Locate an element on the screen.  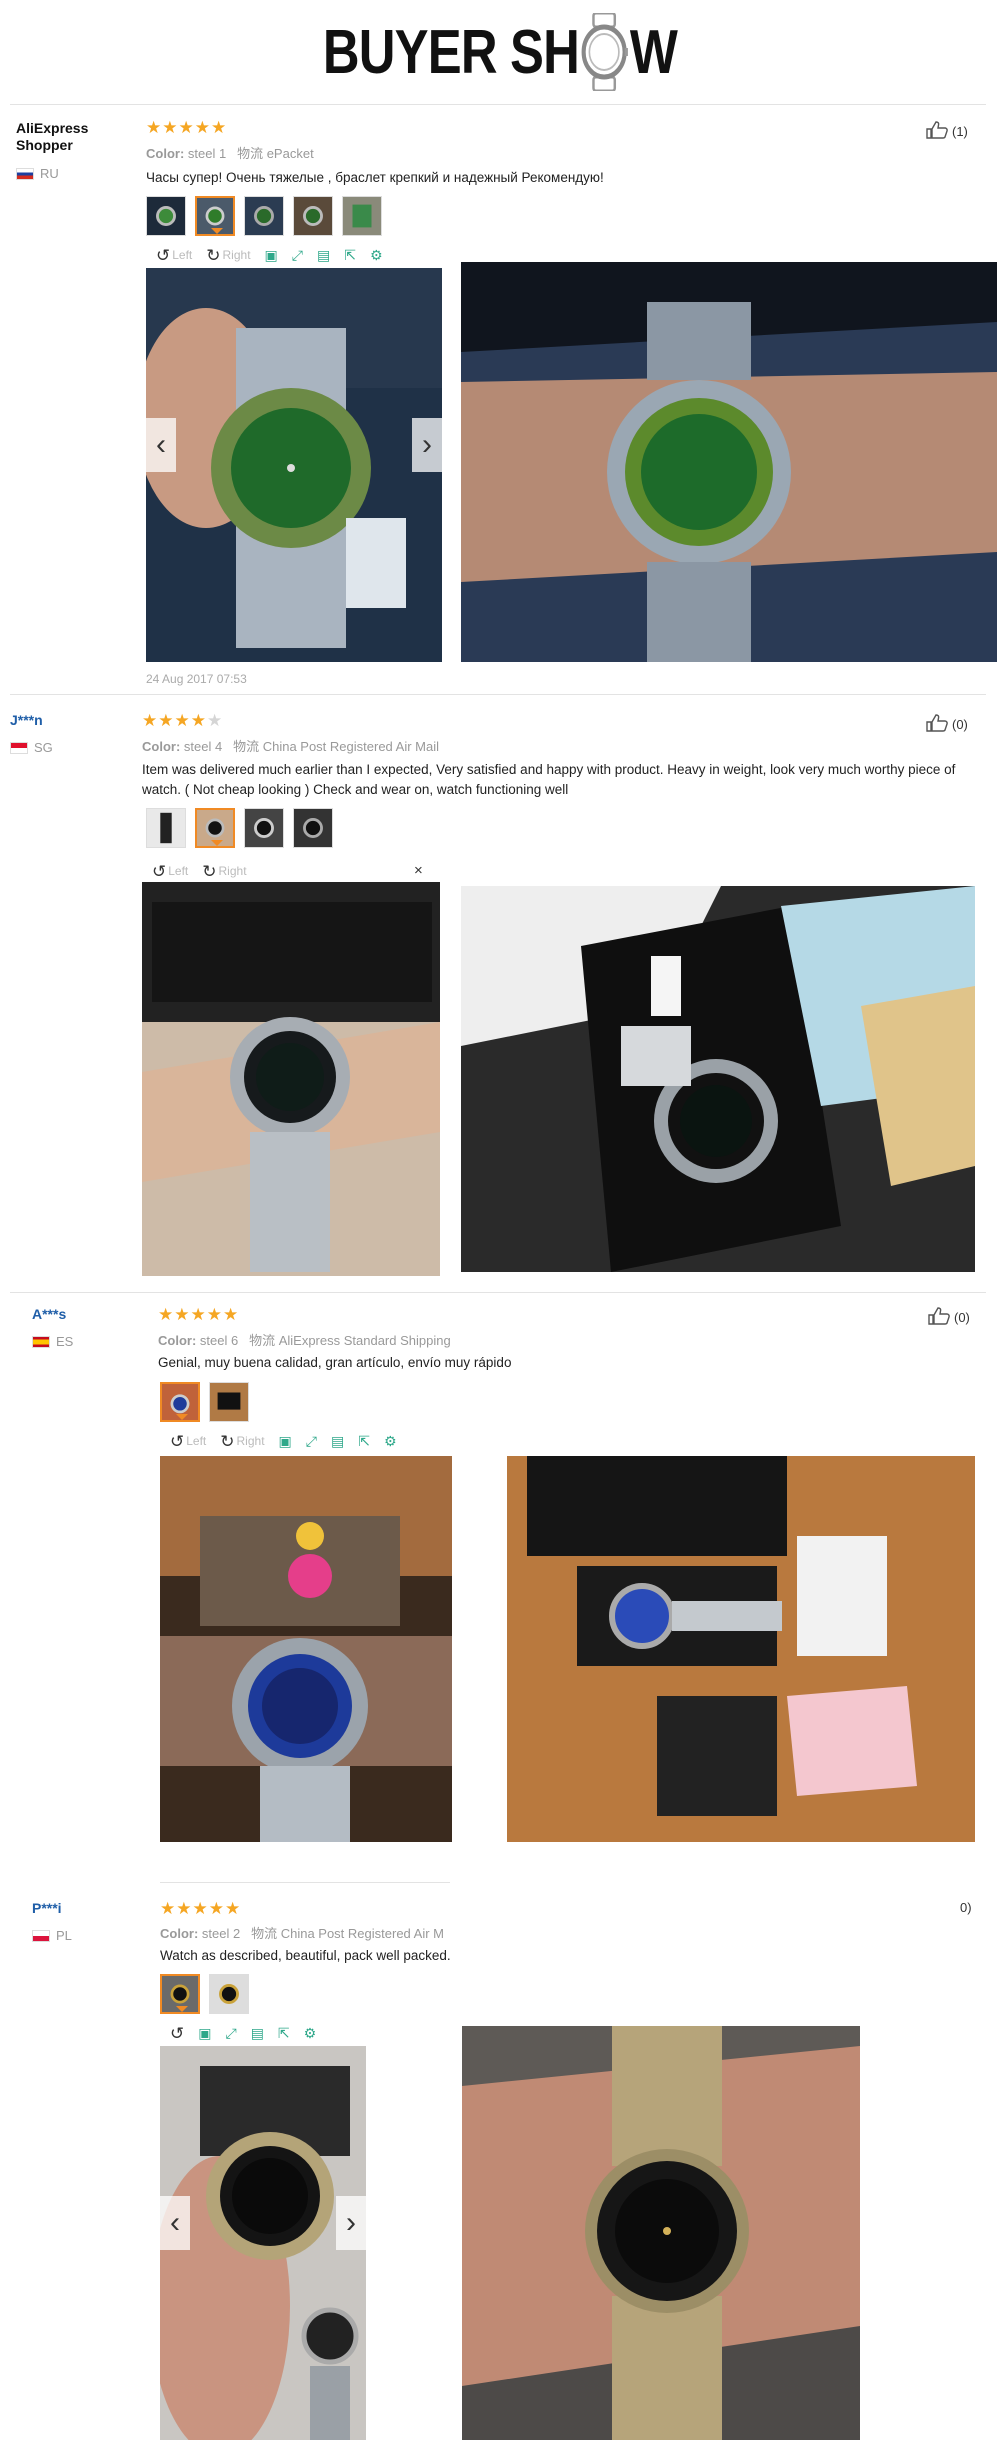
reviewer-name: P***i is located at coordinates (47, 1908).